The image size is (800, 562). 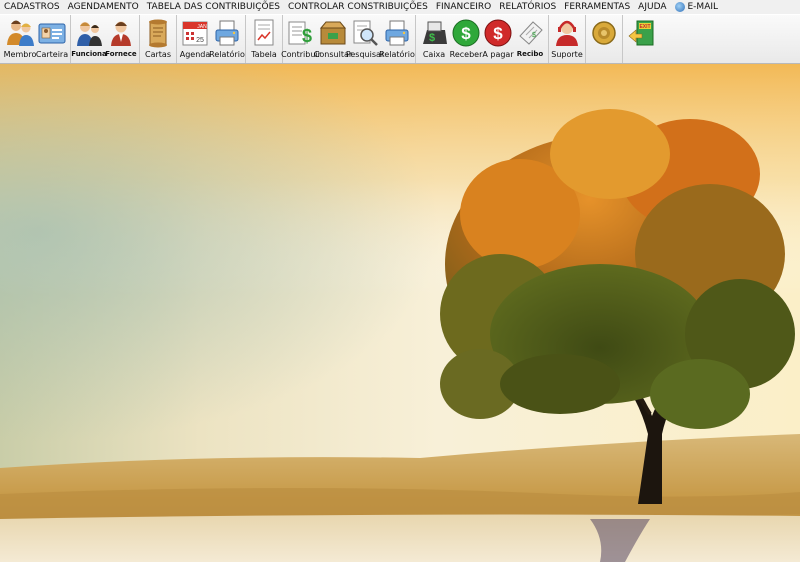 I want to click on relatorio-agenda-button: Relatório, so click(x=227, y=39).